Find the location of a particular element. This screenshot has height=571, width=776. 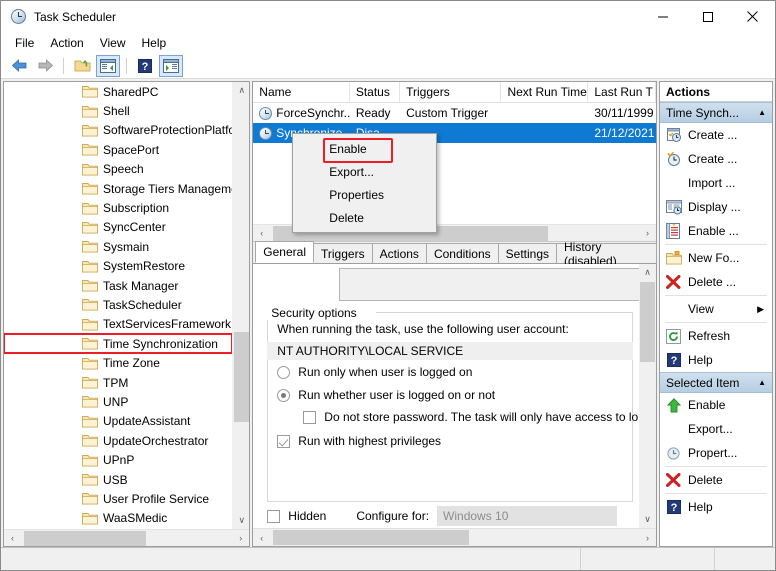

radio-run-whether-logged-on is located at coordinates (284, 395).